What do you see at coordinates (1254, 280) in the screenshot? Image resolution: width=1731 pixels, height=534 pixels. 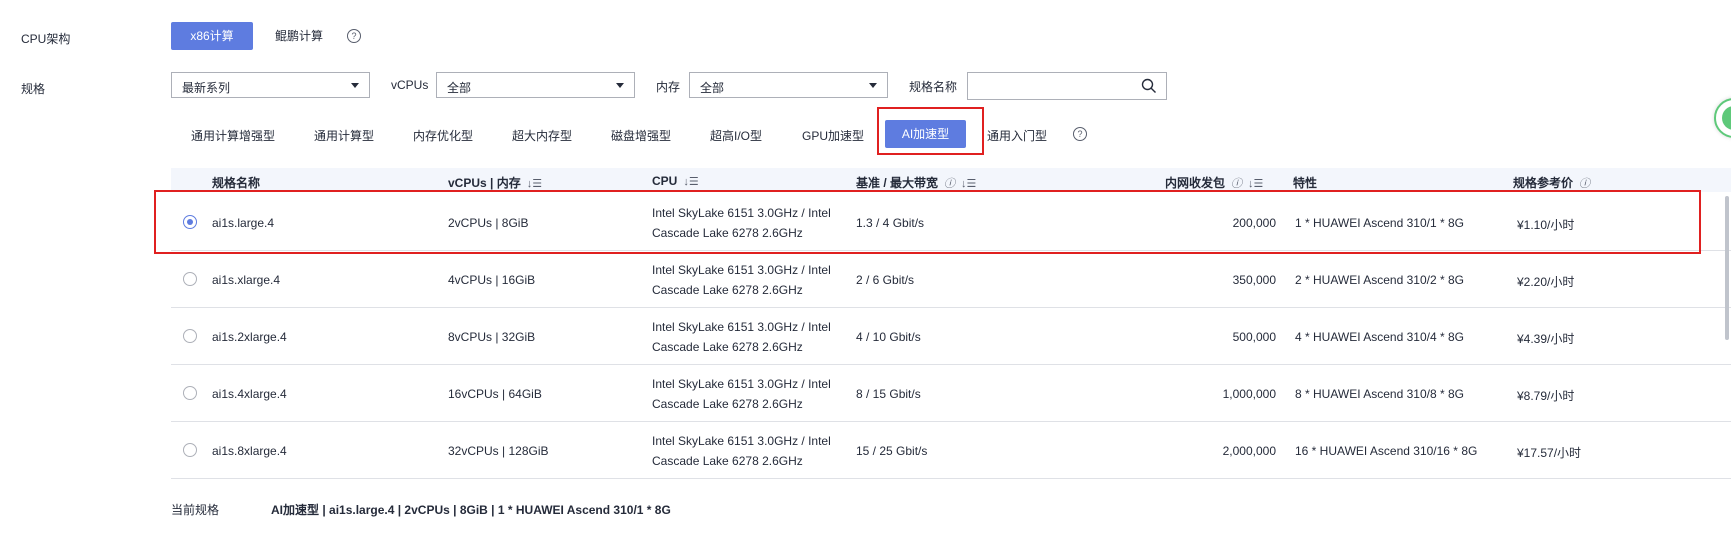 I see `cell-pps: 350,000` at bounding box center [1254, 280].